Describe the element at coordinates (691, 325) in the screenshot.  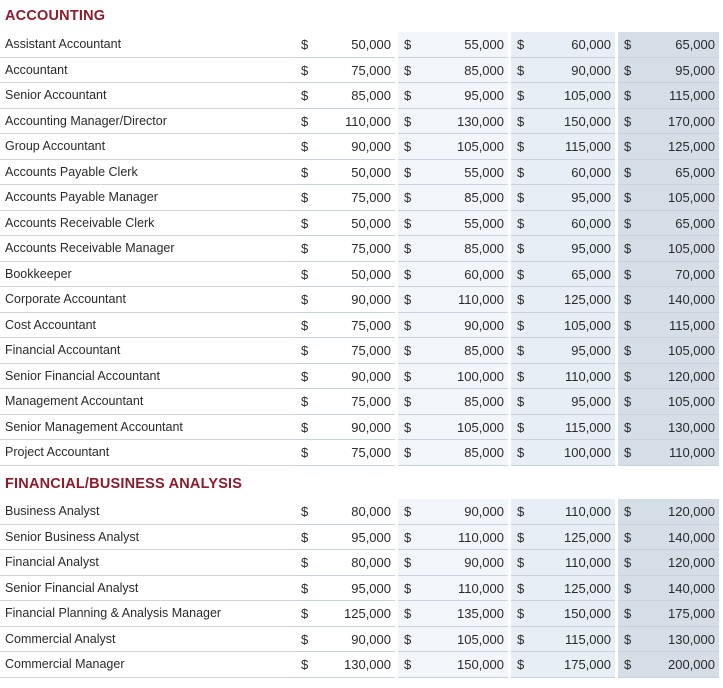
I see `salary-amount: 115,000` at that location.